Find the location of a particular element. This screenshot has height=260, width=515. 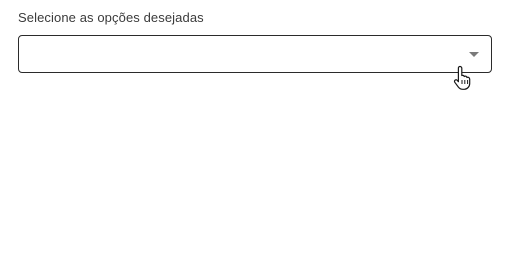

select-label: Selecione as opções desejadas is located at coordinates (111, 17).